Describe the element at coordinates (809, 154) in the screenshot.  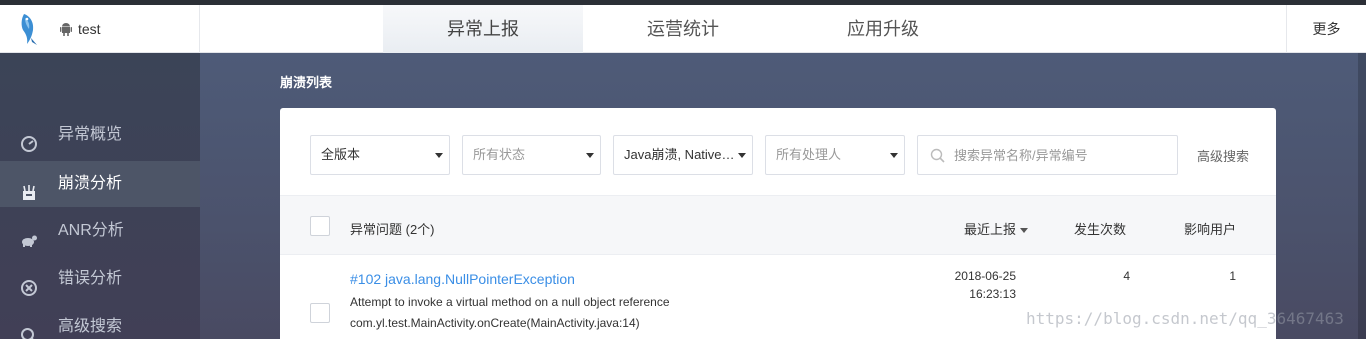
I see `handler-select-placeholder: 所有处理人` at that location.